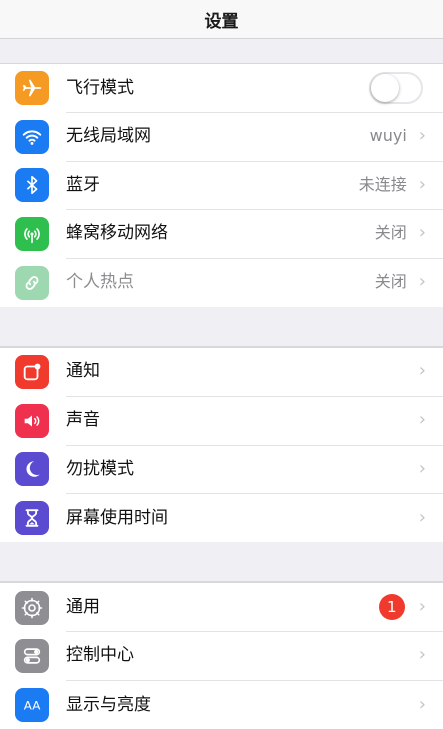  I want to click on settings-row-control-center: 控制中心 ›, so click(221, 657).